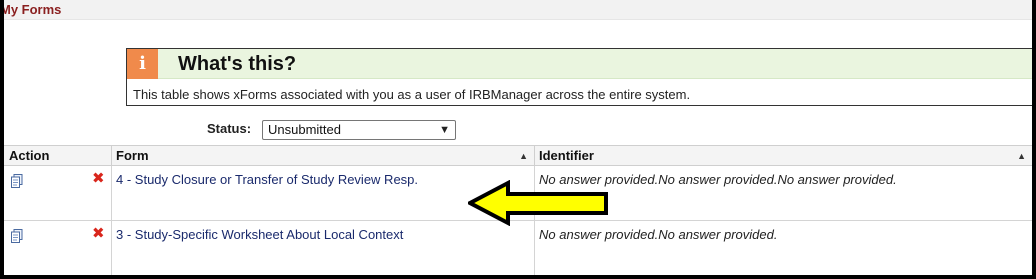  What do you see at coordinates (783, 248) in the screenshot?
I see `row-identifier-cell: No answer provided.No answer provided.` at bounding box center [783, 248].